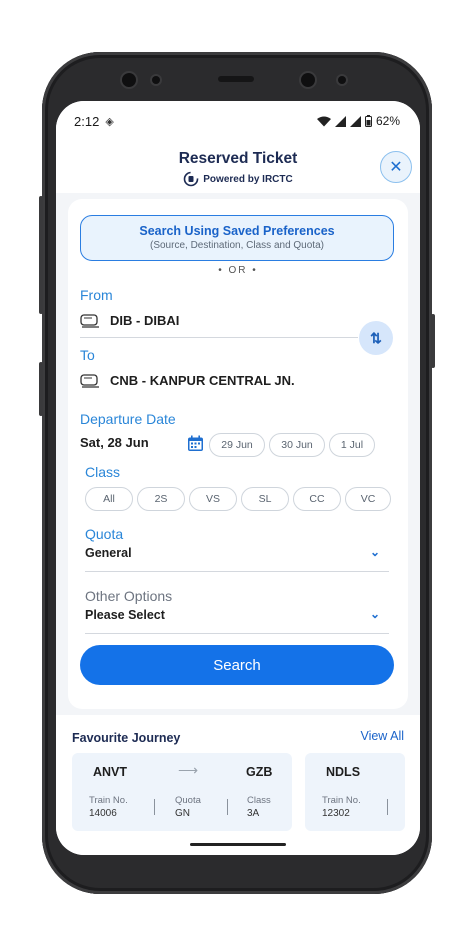 The width and height of the screenshot is (474, 948). I want to click on camera-lens, so click(129, 80).